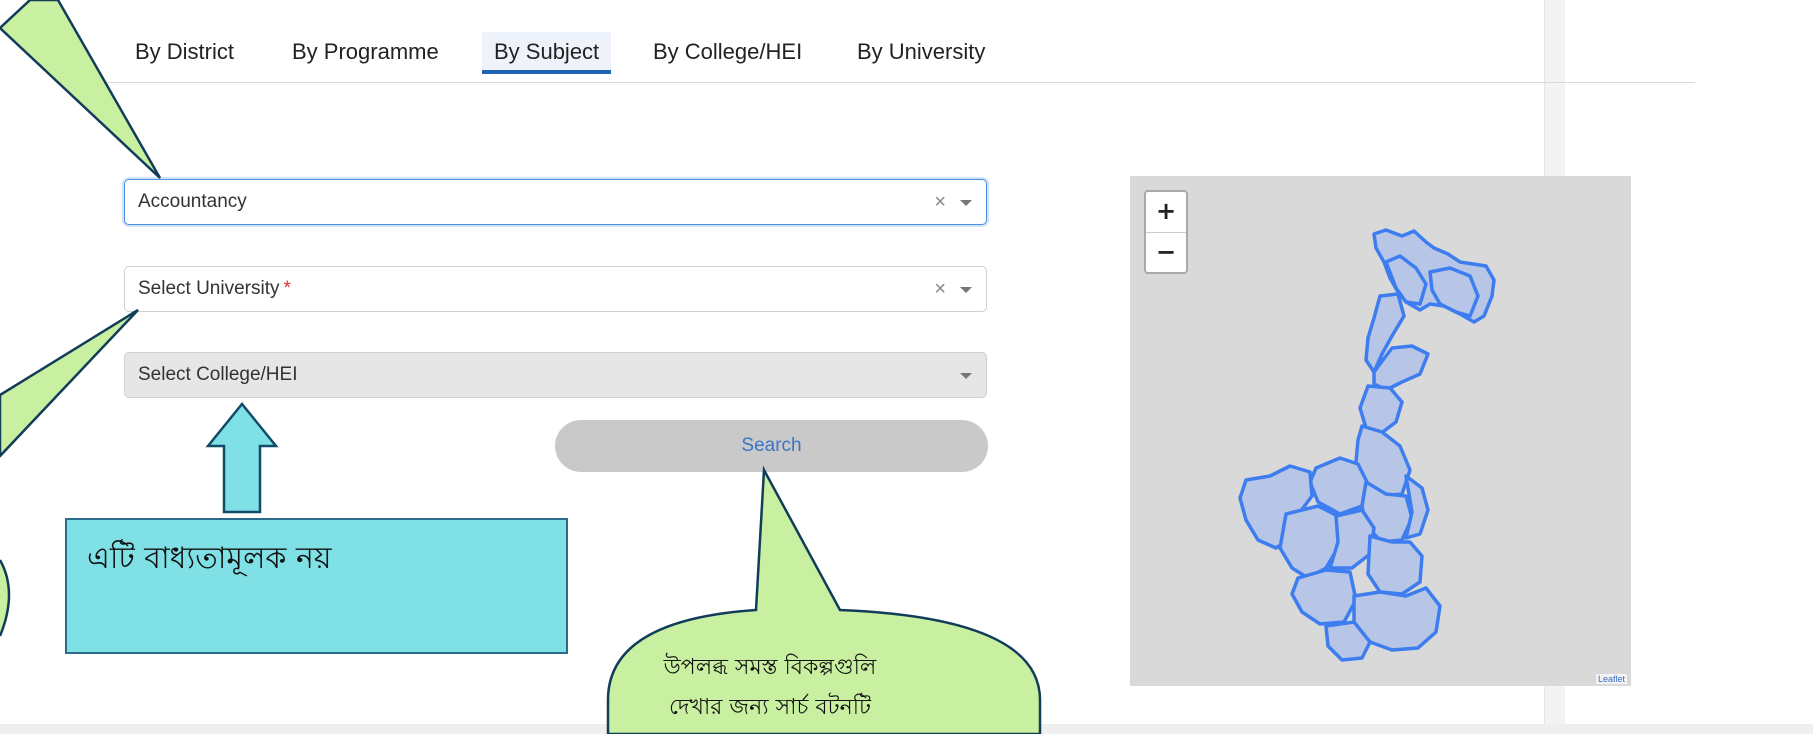  Describe the element at coordinates (966, 376) in the screenshot. I see `college-chevron-down-icon` at that location.